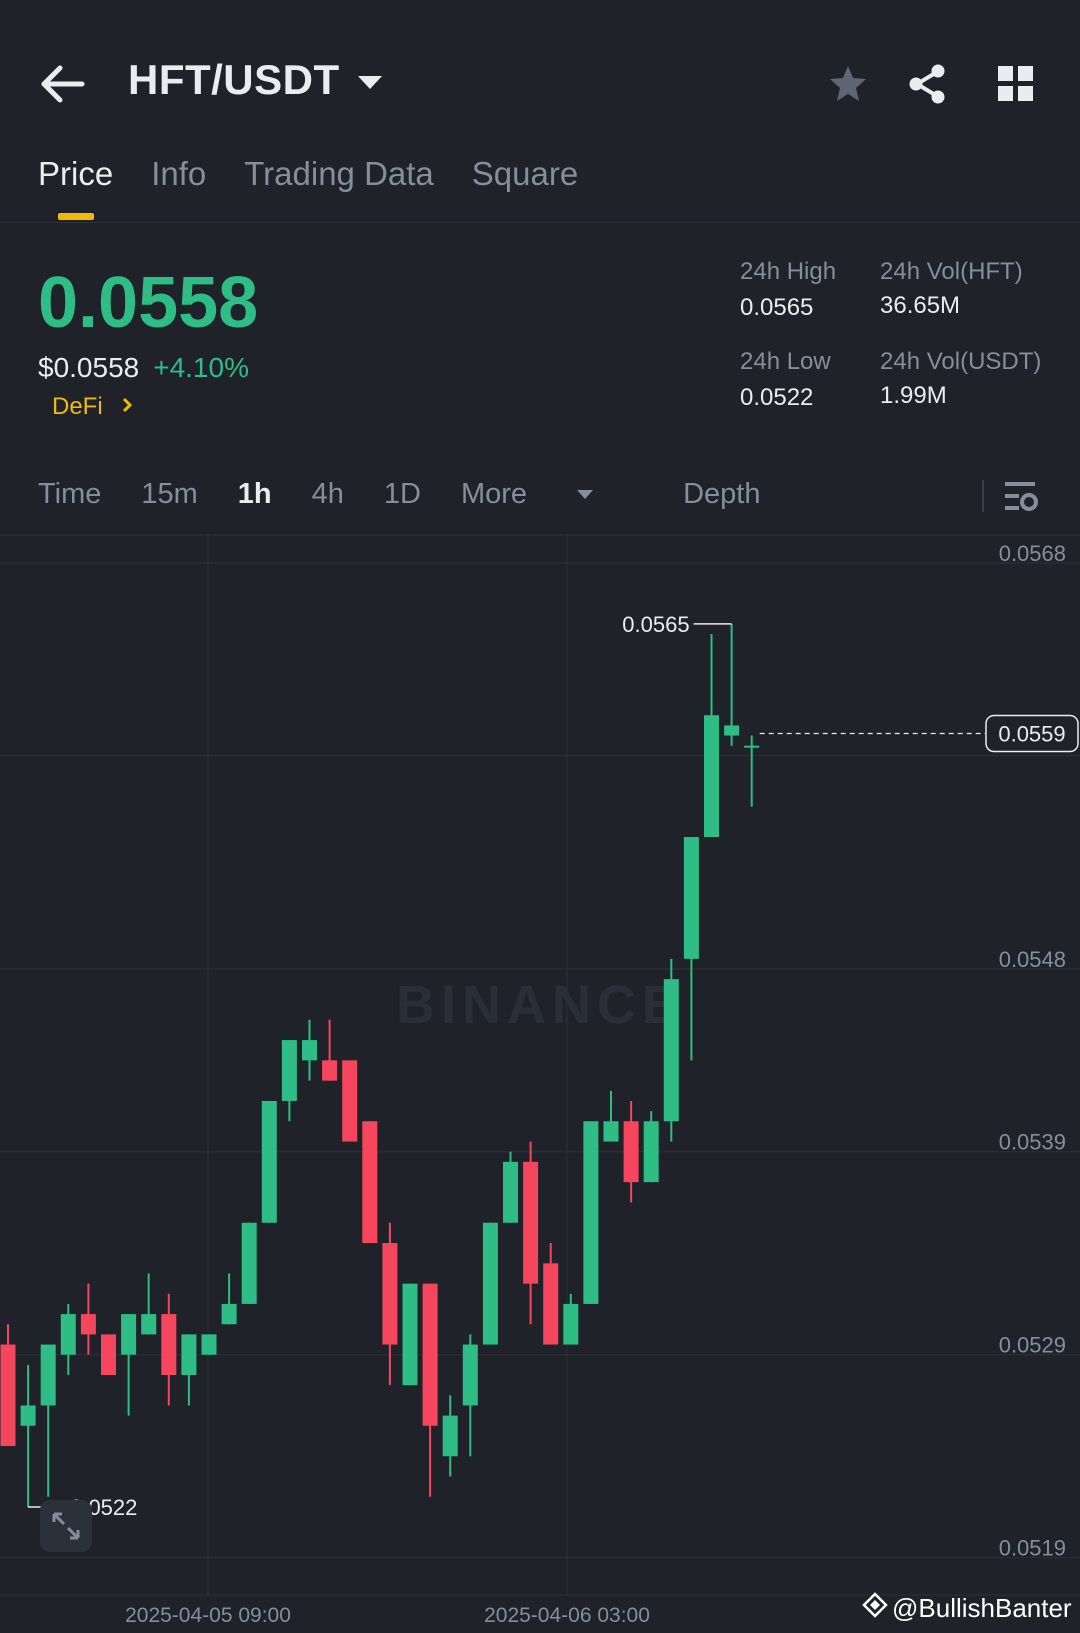 The image size is (1080, 1633). What do you see at coordinates (913, 395) in the screenshot?
I see `vol-quote-value: 1.99M` at bounding box center [913, 395].